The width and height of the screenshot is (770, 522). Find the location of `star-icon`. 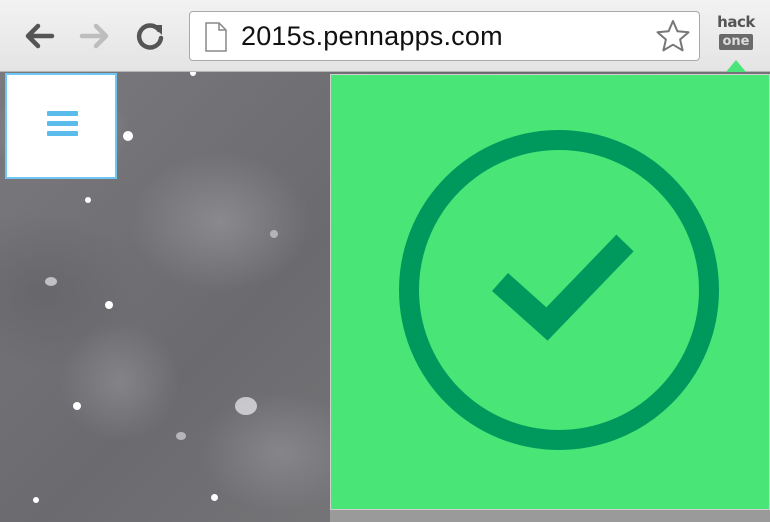

star-icon is located at coordinates (673, 36).